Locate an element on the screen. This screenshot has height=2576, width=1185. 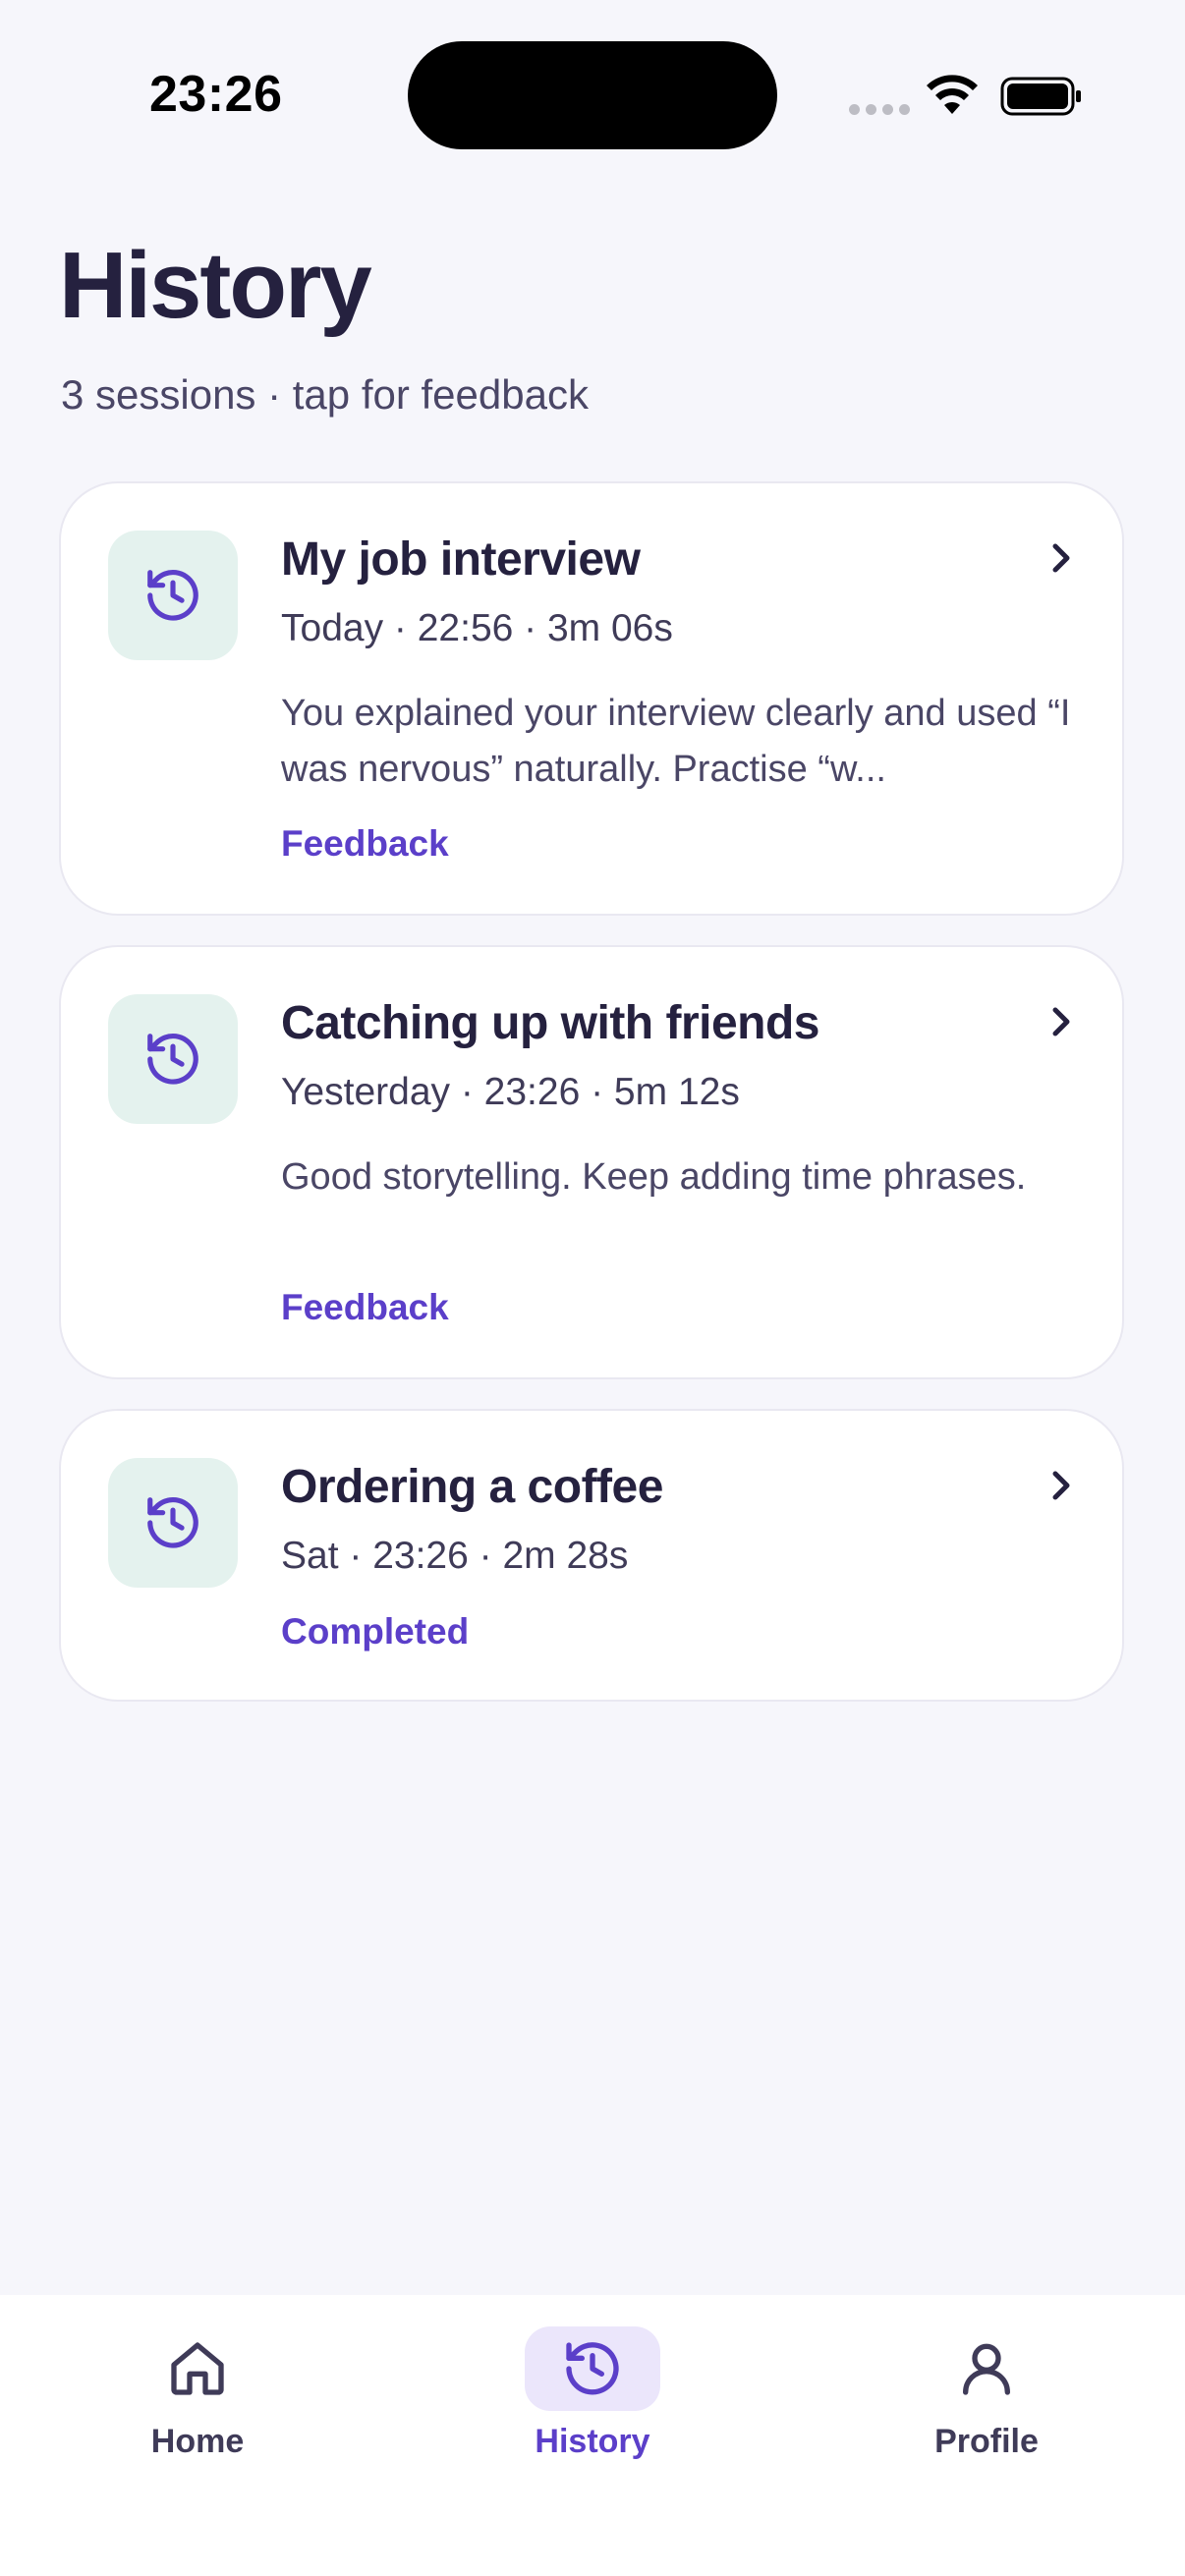
wifi-icon is located at coordinates (953, 94).